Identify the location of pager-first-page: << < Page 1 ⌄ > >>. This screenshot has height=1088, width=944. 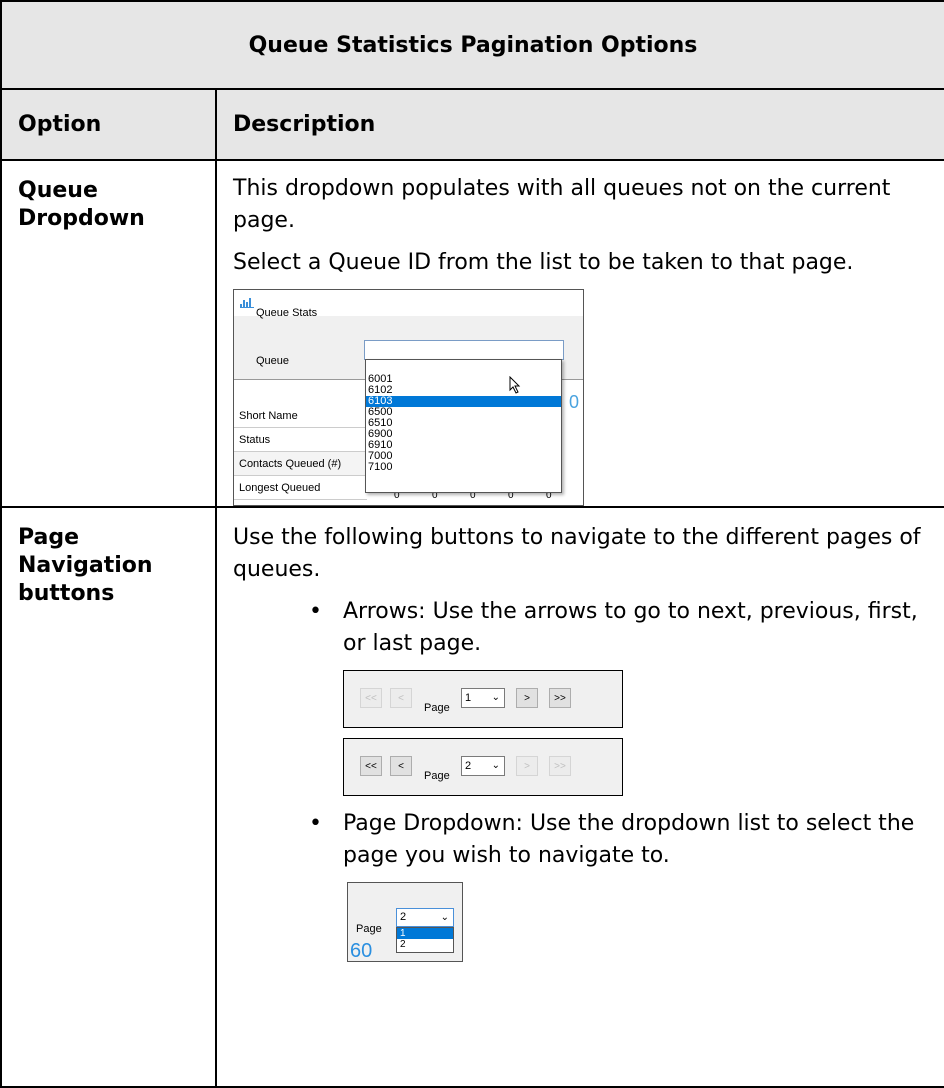
(483, 699).